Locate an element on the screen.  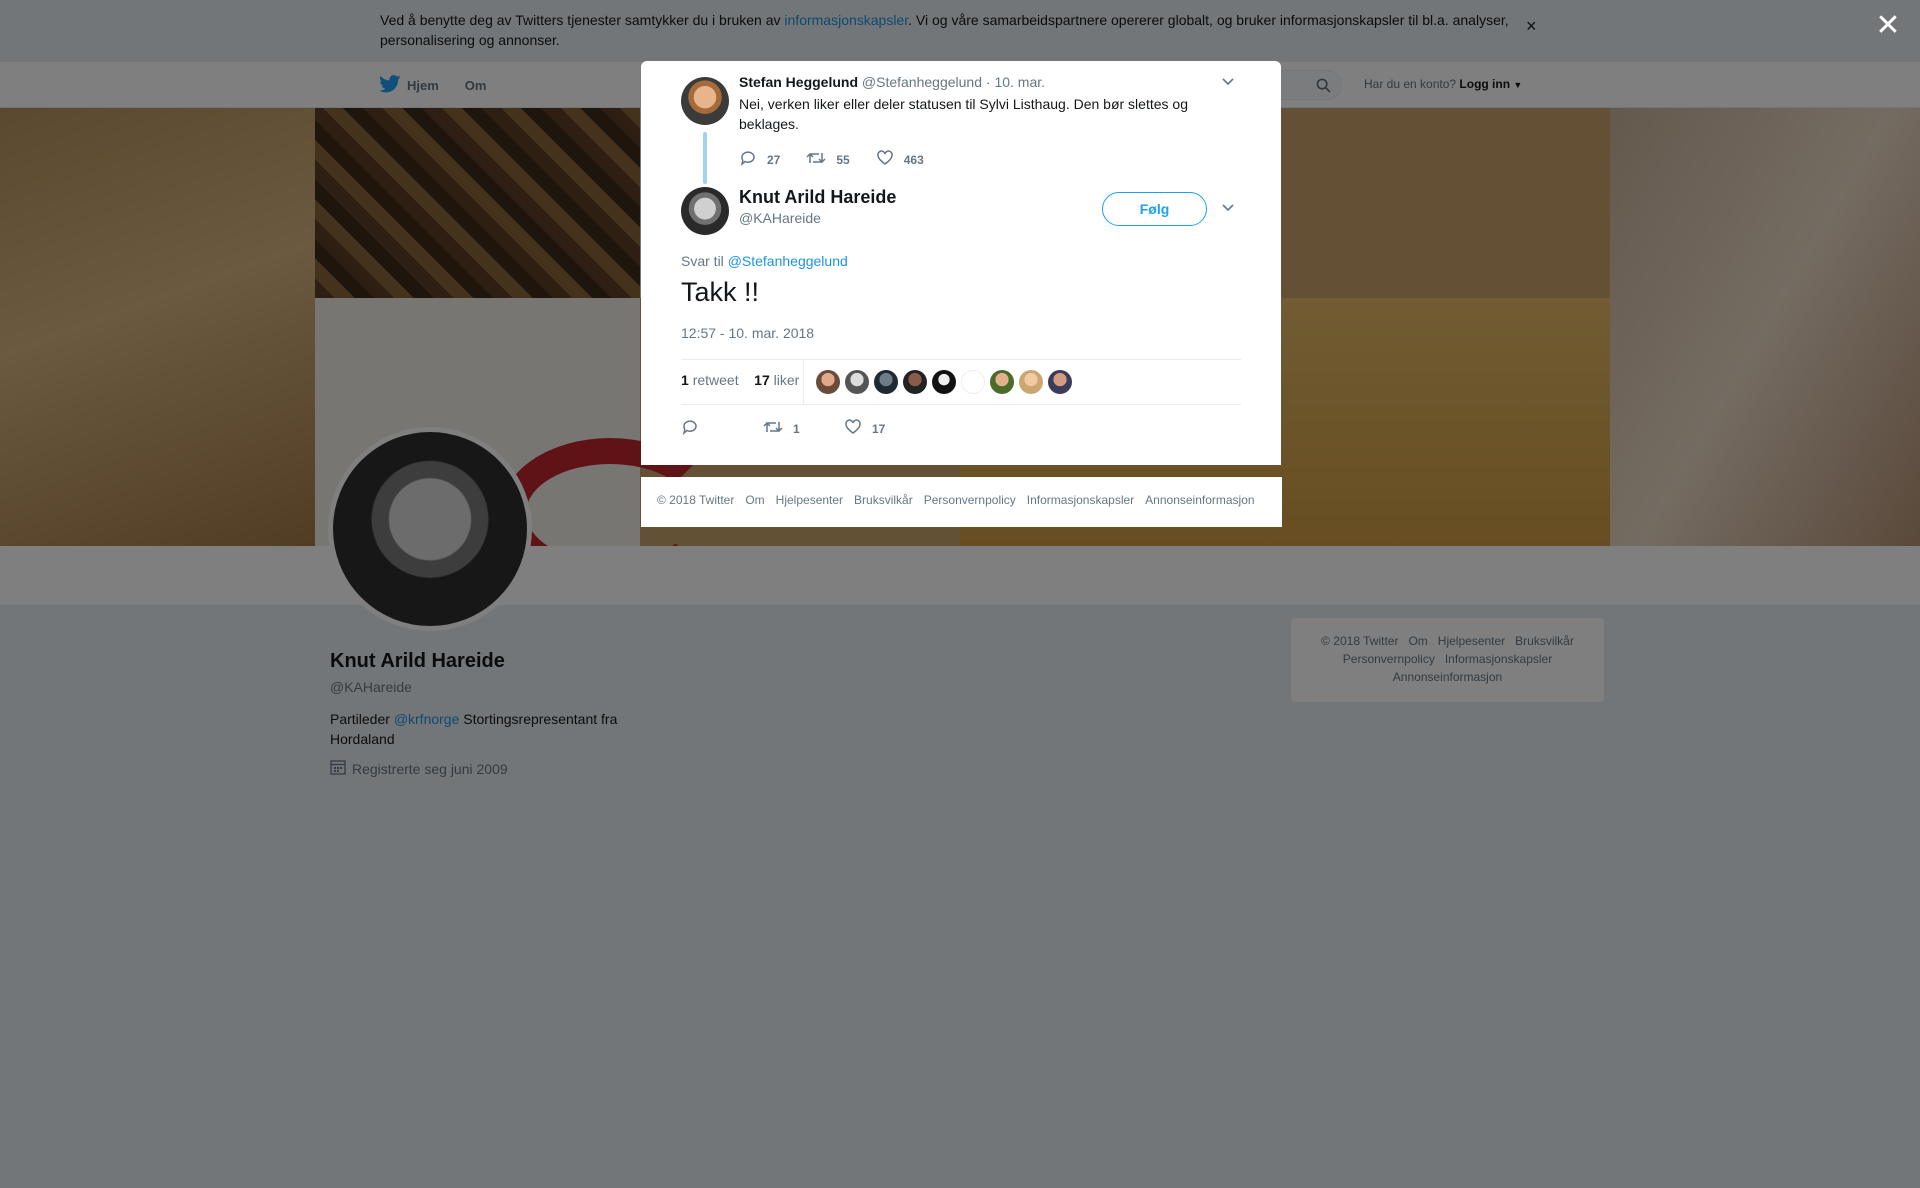
footer-link-cookies: Informasjonskapsler is located at coordinates (1080, 500).